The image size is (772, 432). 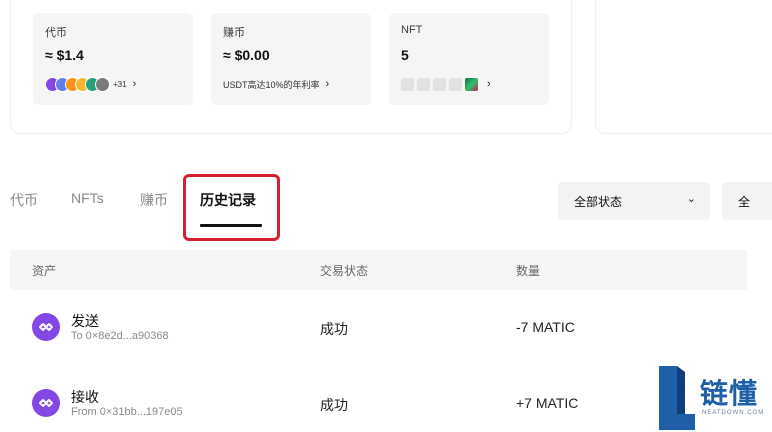 I want to click on earn-value: ≈ $0.00, so click(x=246, y=55).